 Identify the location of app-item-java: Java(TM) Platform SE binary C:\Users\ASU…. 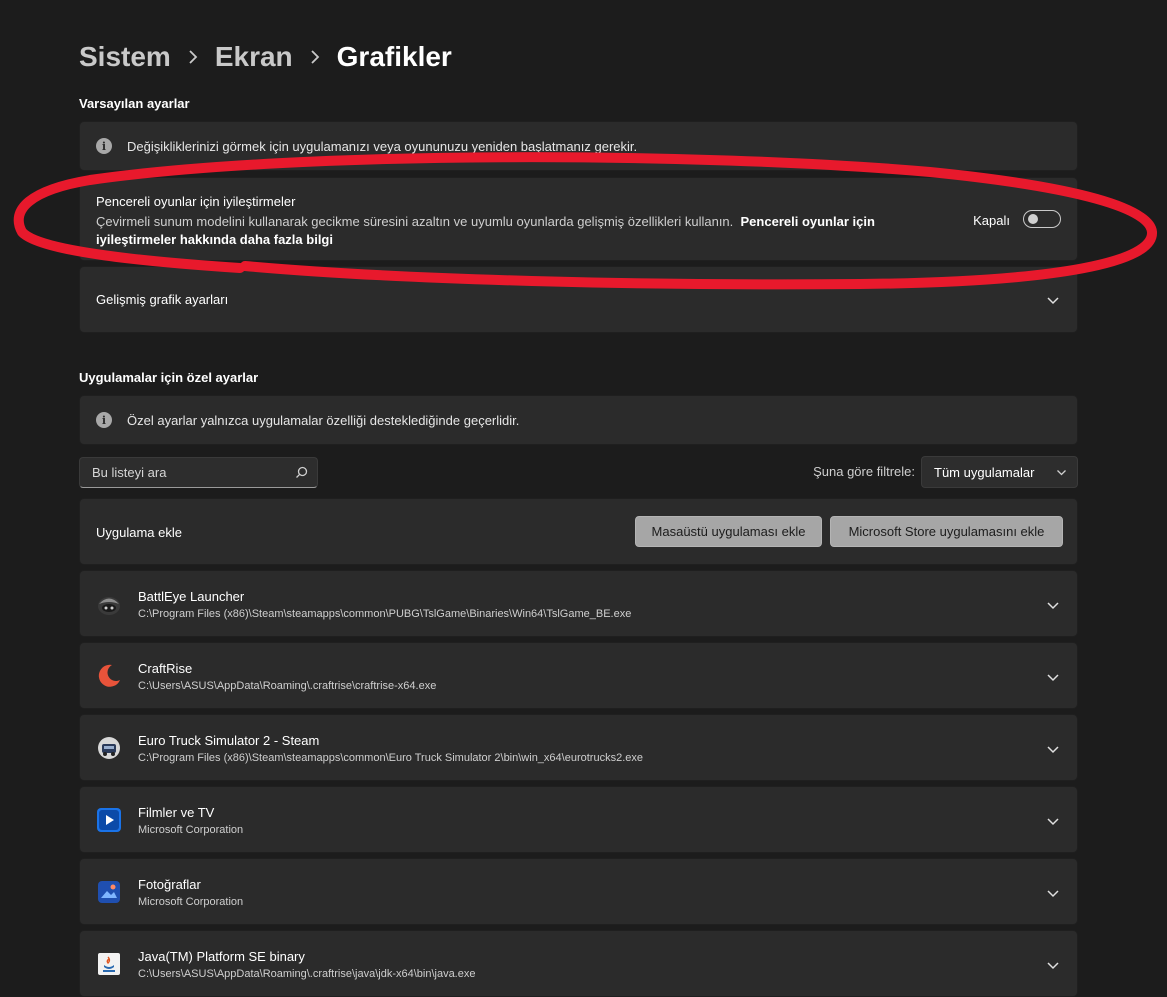
(578, 963).